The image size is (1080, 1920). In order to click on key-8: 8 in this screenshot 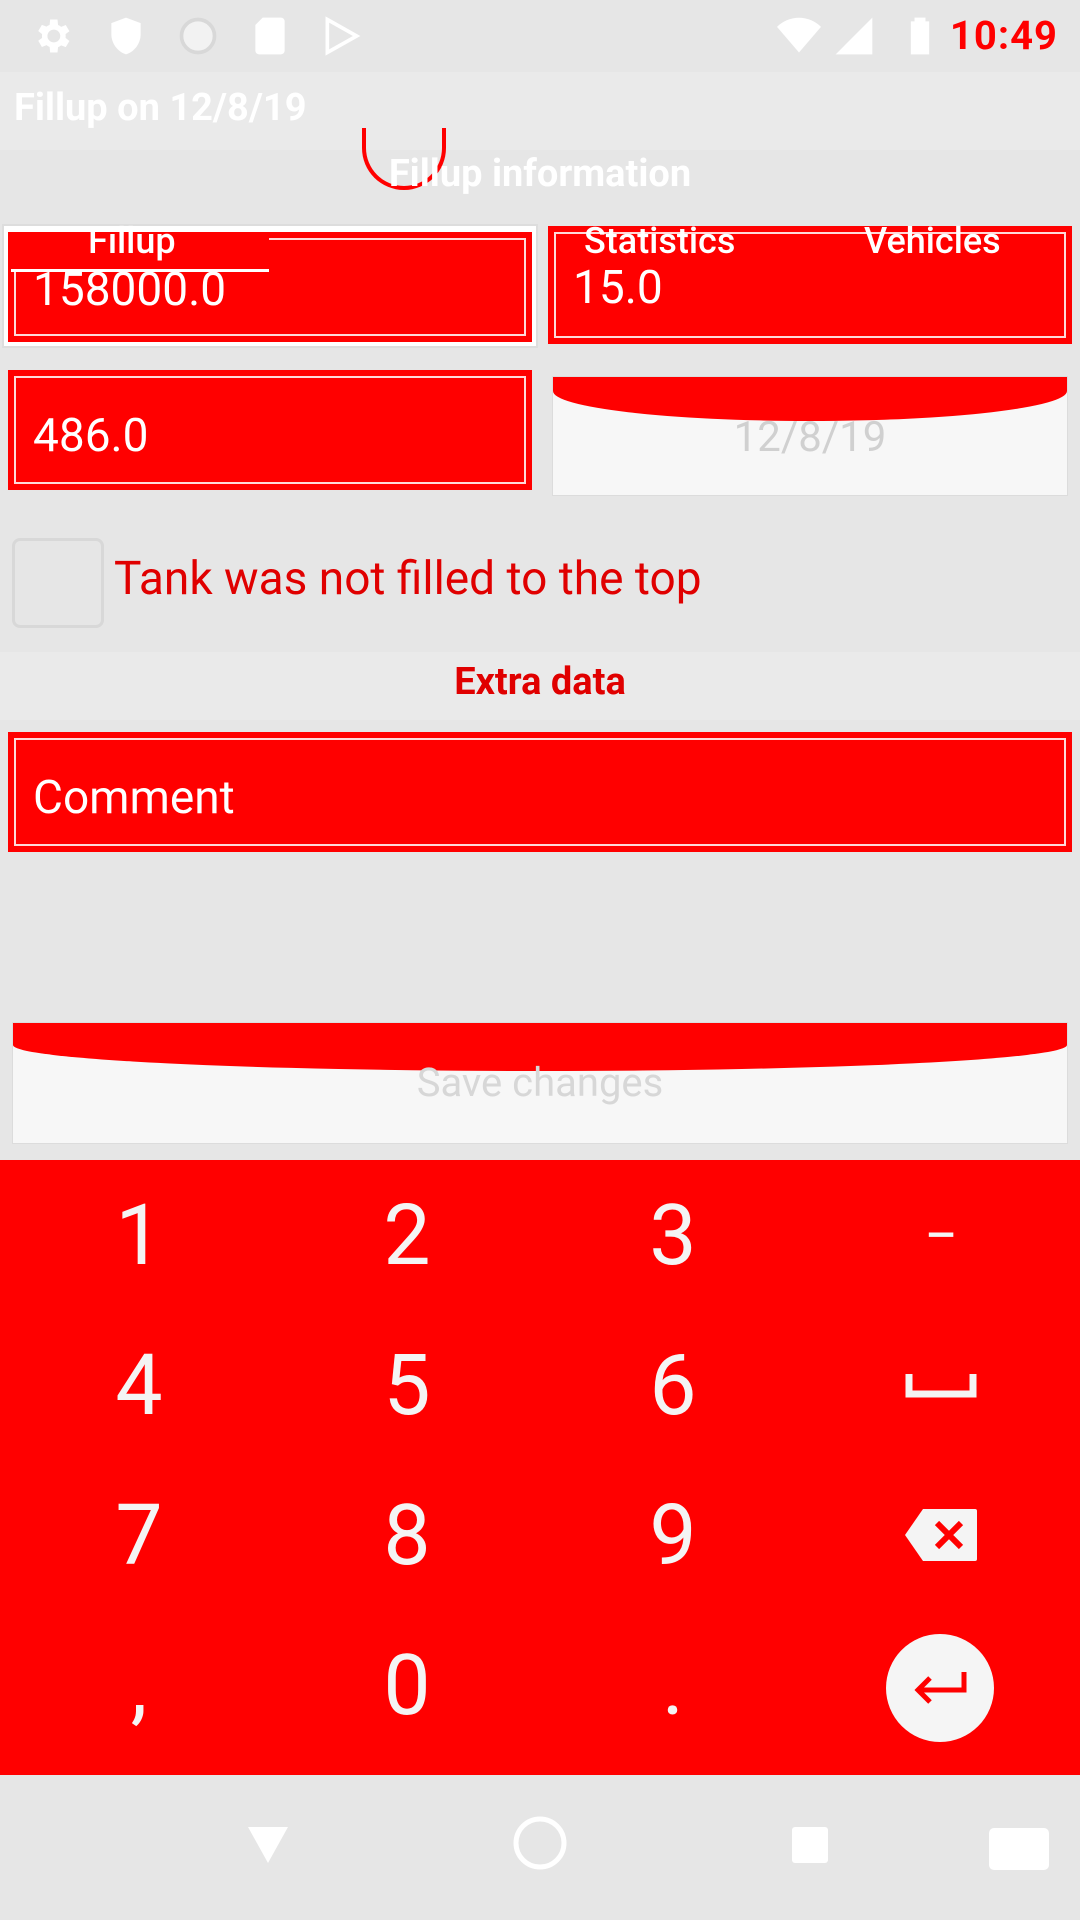, I will do `click(407, 1535)`.